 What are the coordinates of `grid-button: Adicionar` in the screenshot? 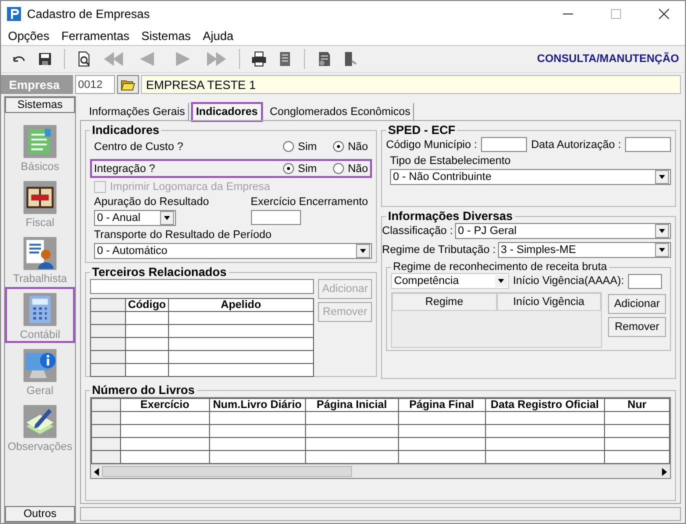 It's located at (637, 304).